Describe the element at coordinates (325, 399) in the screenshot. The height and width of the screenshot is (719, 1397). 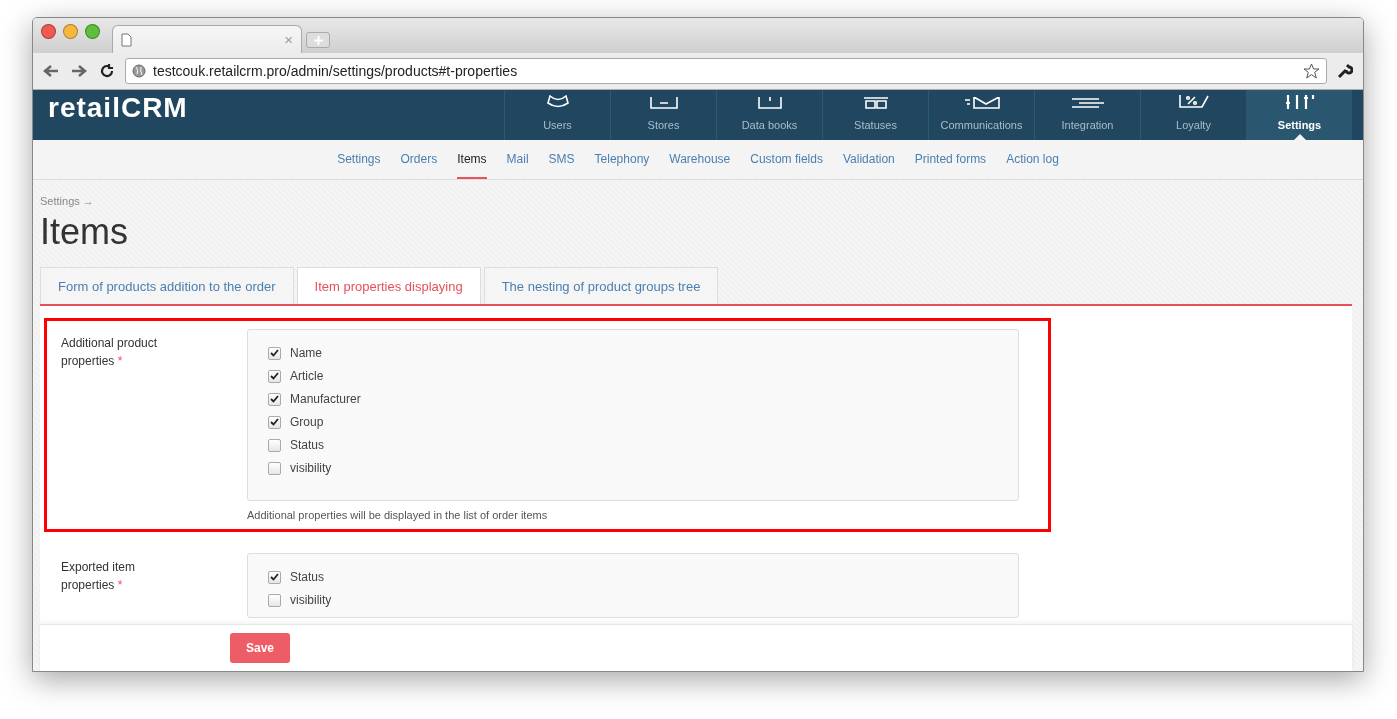
I see `checkbox-label: Manufacturer` at that location.